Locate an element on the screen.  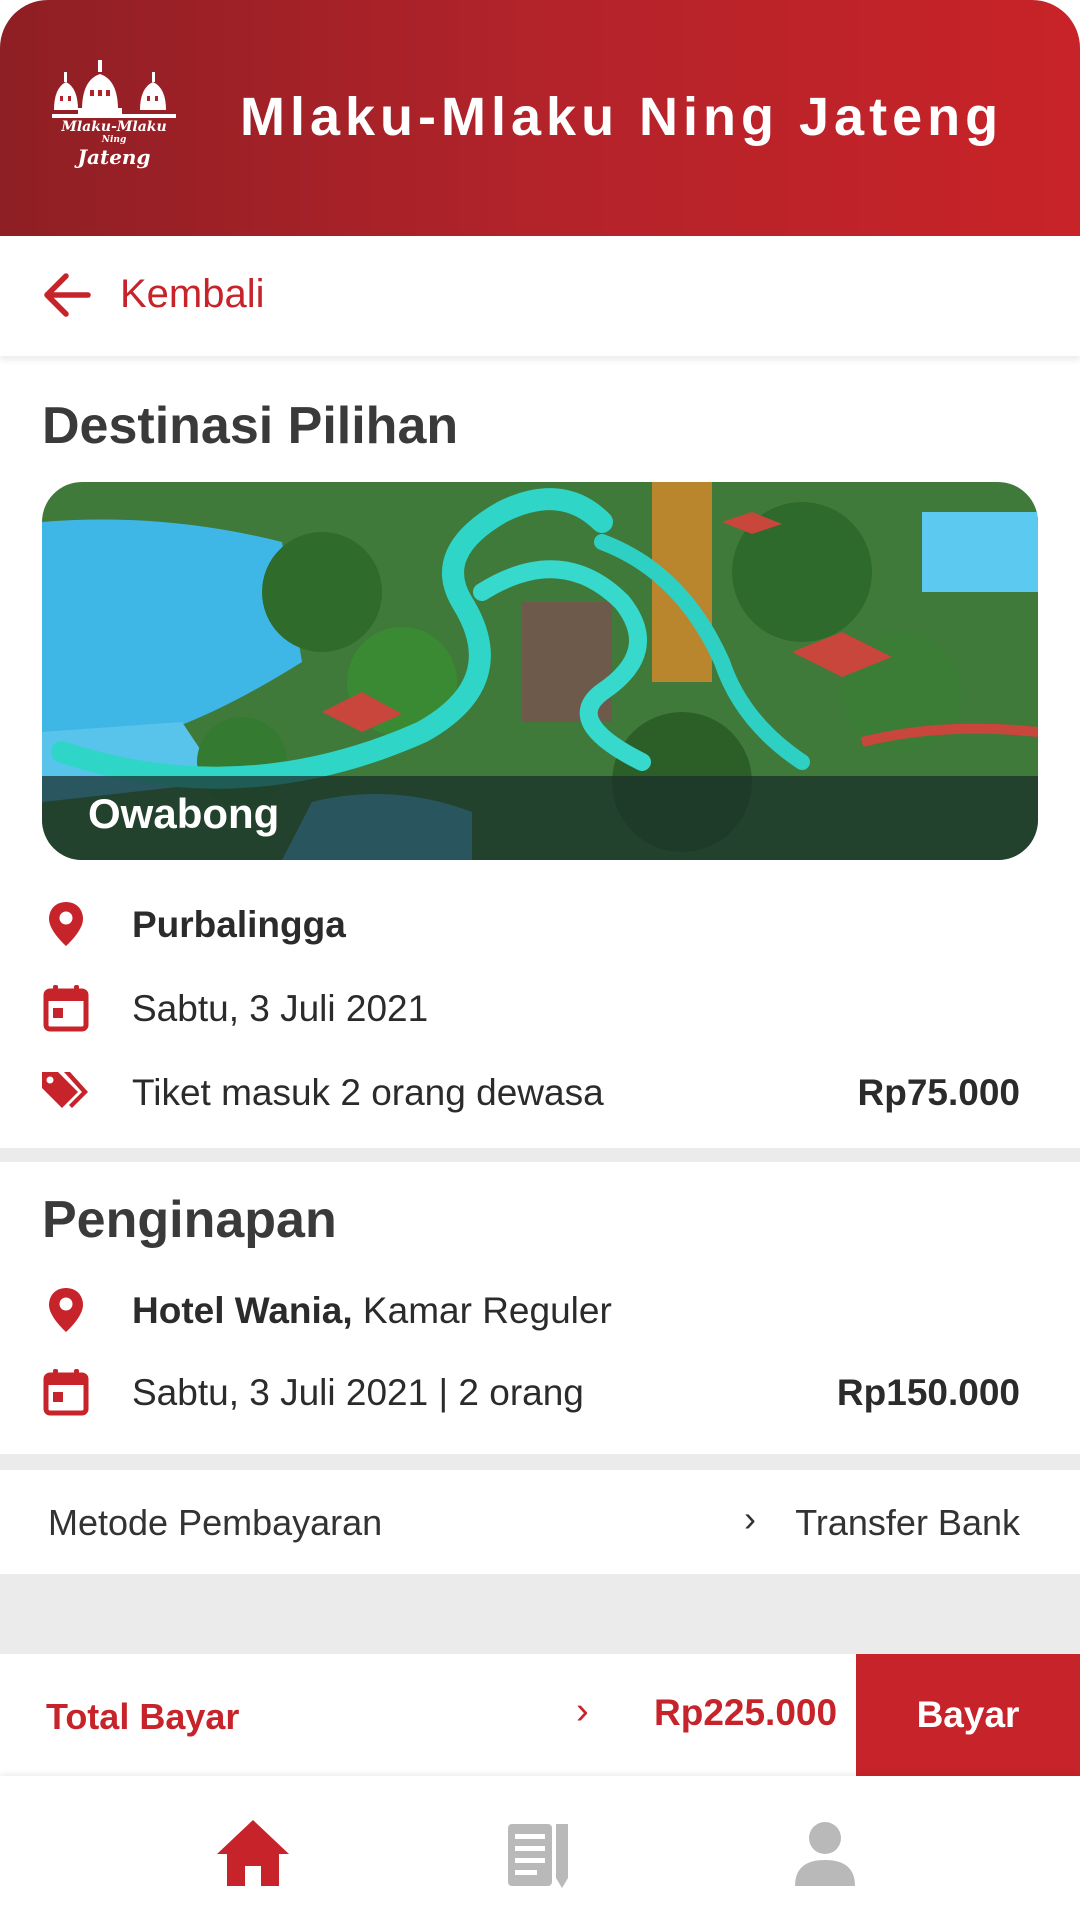
hotel-info: Hotel Wania, Kamar Reguler is located at coordinates (372, 1311).